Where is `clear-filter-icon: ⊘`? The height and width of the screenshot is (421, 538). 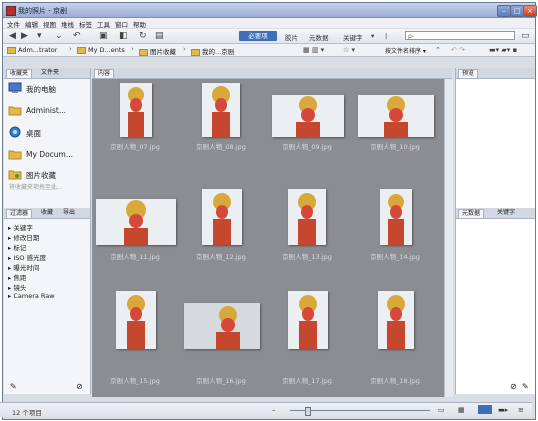 clear-filter-icon: ⊘ is located at coordinates (79, 386).